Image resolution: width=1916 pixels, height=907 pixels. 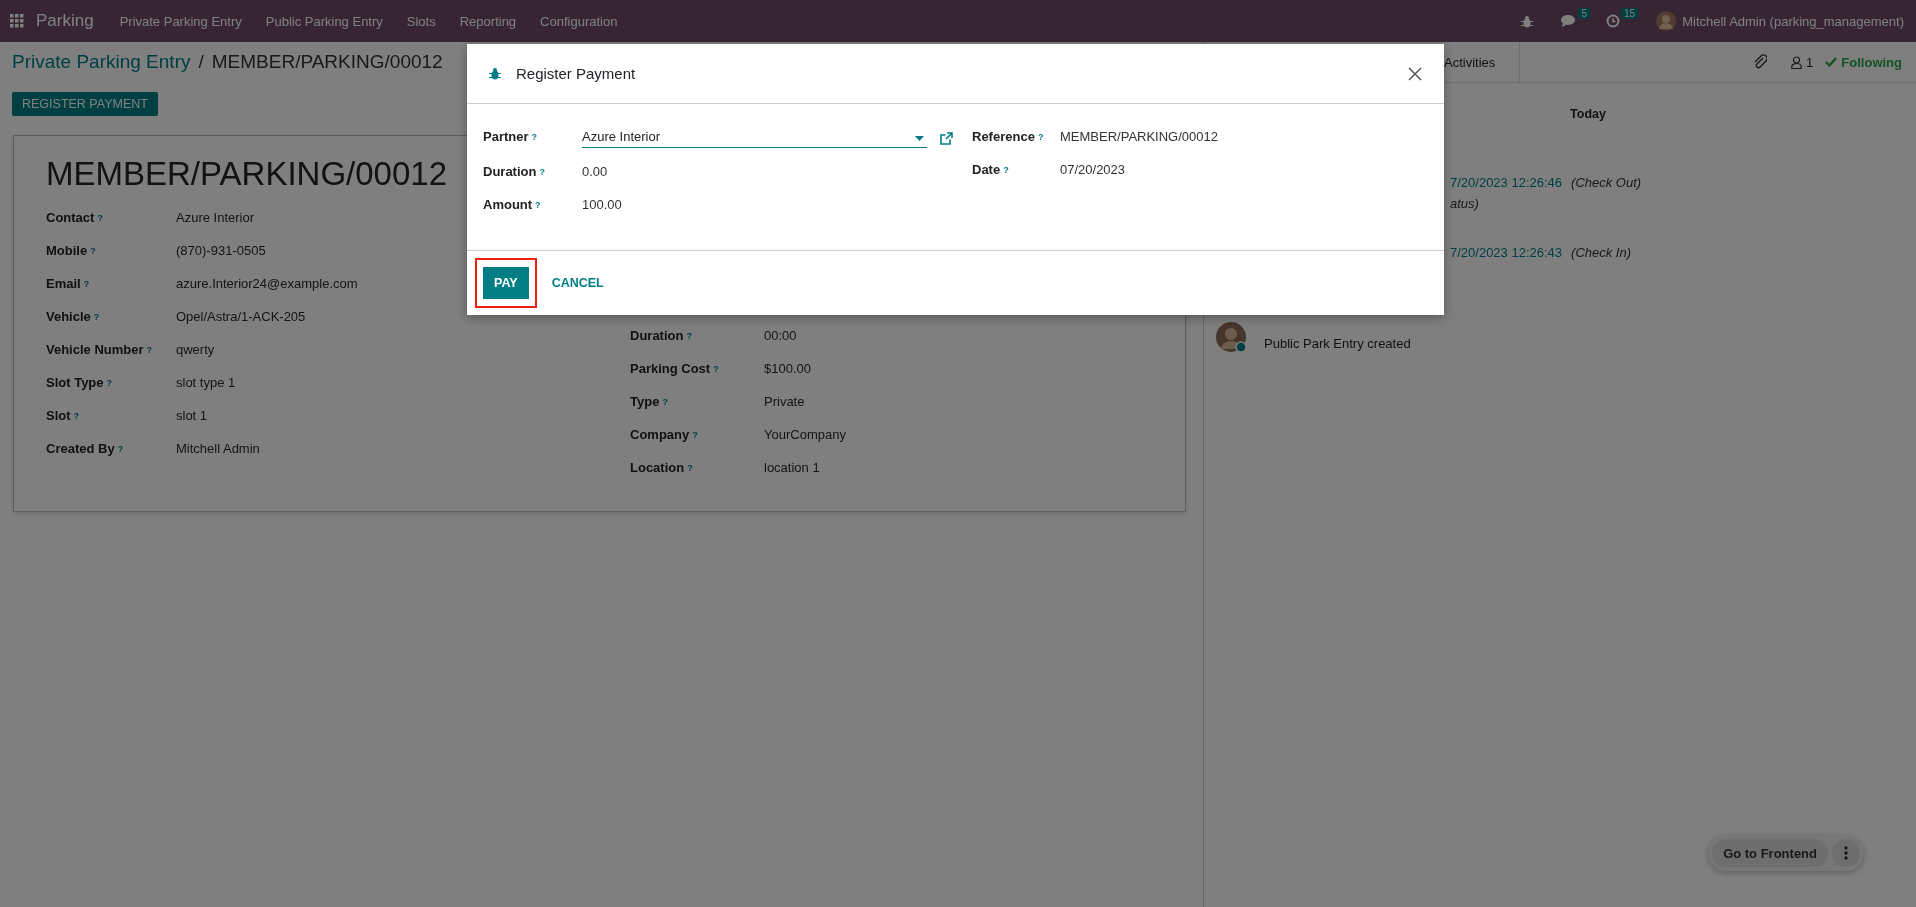 What do you see at coordinates (508, 204) in the screenshot?
I see `field-label: Amount` at bounding box center [508, 204].